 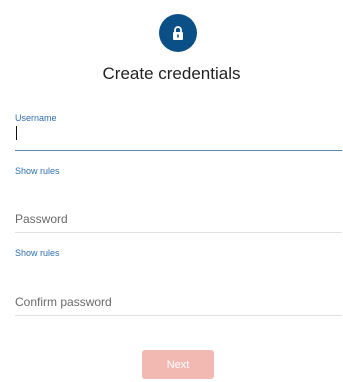 What do you see at coordinates (16, 133) in the screenshot?
I see `text-cursor` at bounding box center [16, 133].